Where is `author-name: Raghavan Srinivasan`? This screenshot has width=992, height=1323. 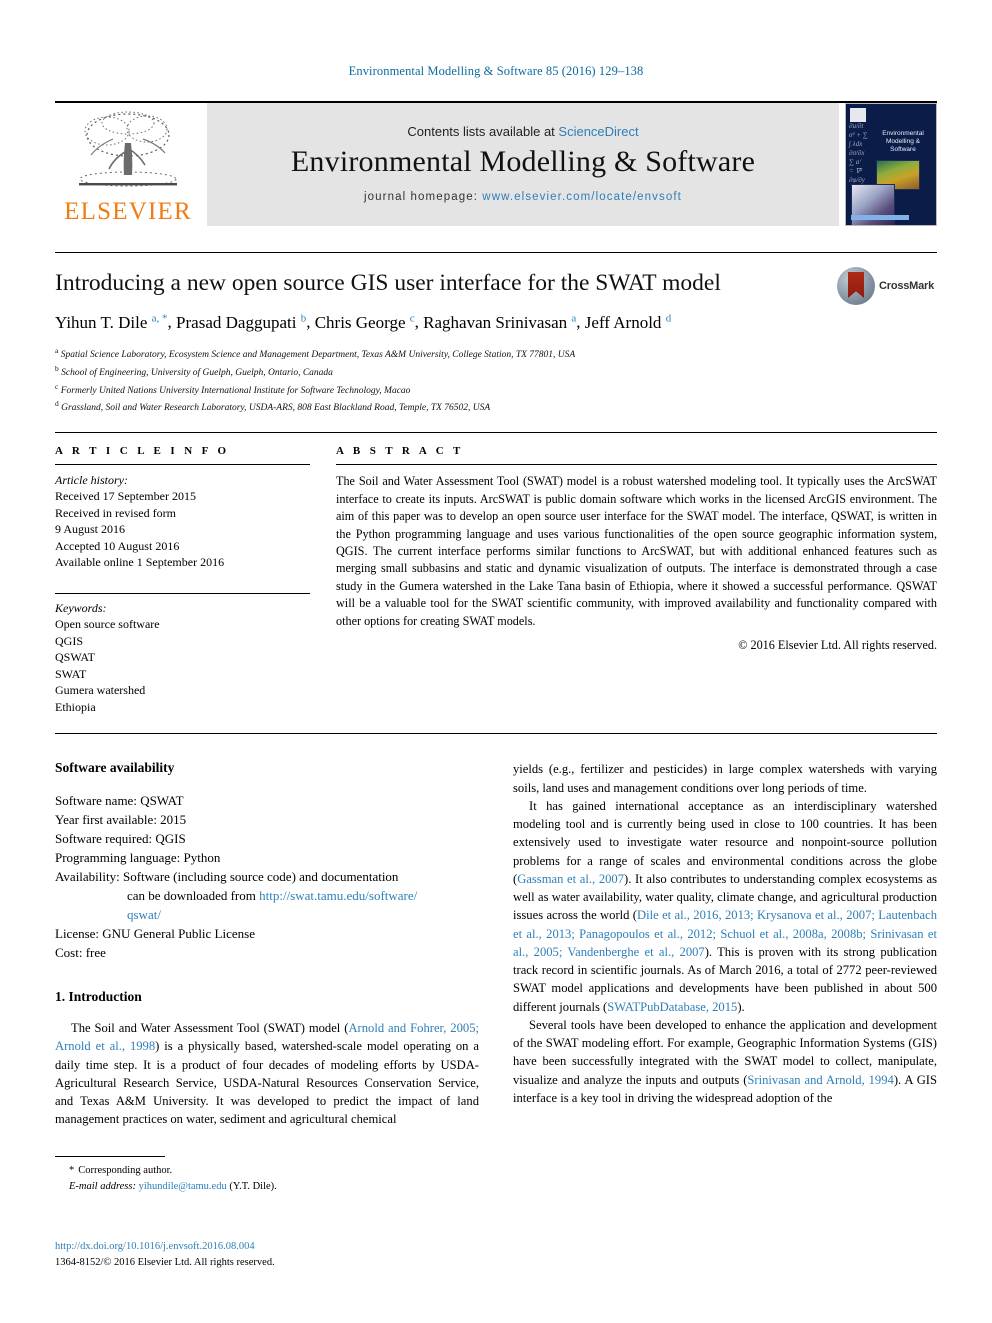 author-name: Raghavan Srinivasan is located at coordinates (495, 322).